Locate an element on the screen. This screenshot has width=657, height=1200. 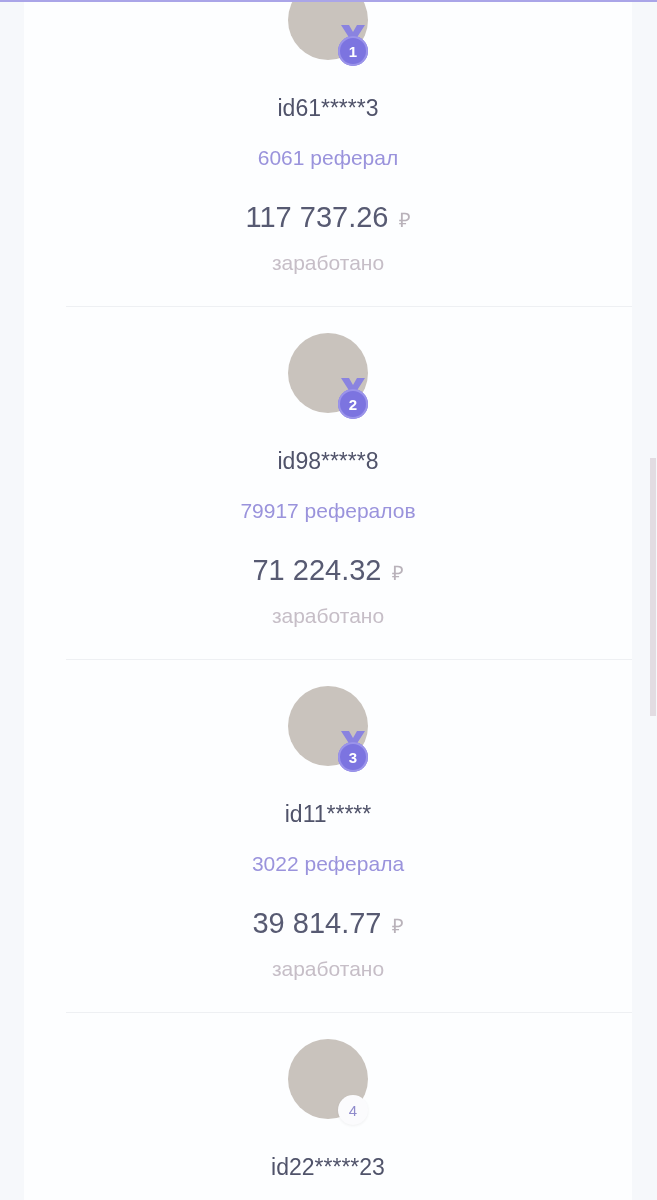
referral-count: 3022 реферала is located at coordinates (328, 864).